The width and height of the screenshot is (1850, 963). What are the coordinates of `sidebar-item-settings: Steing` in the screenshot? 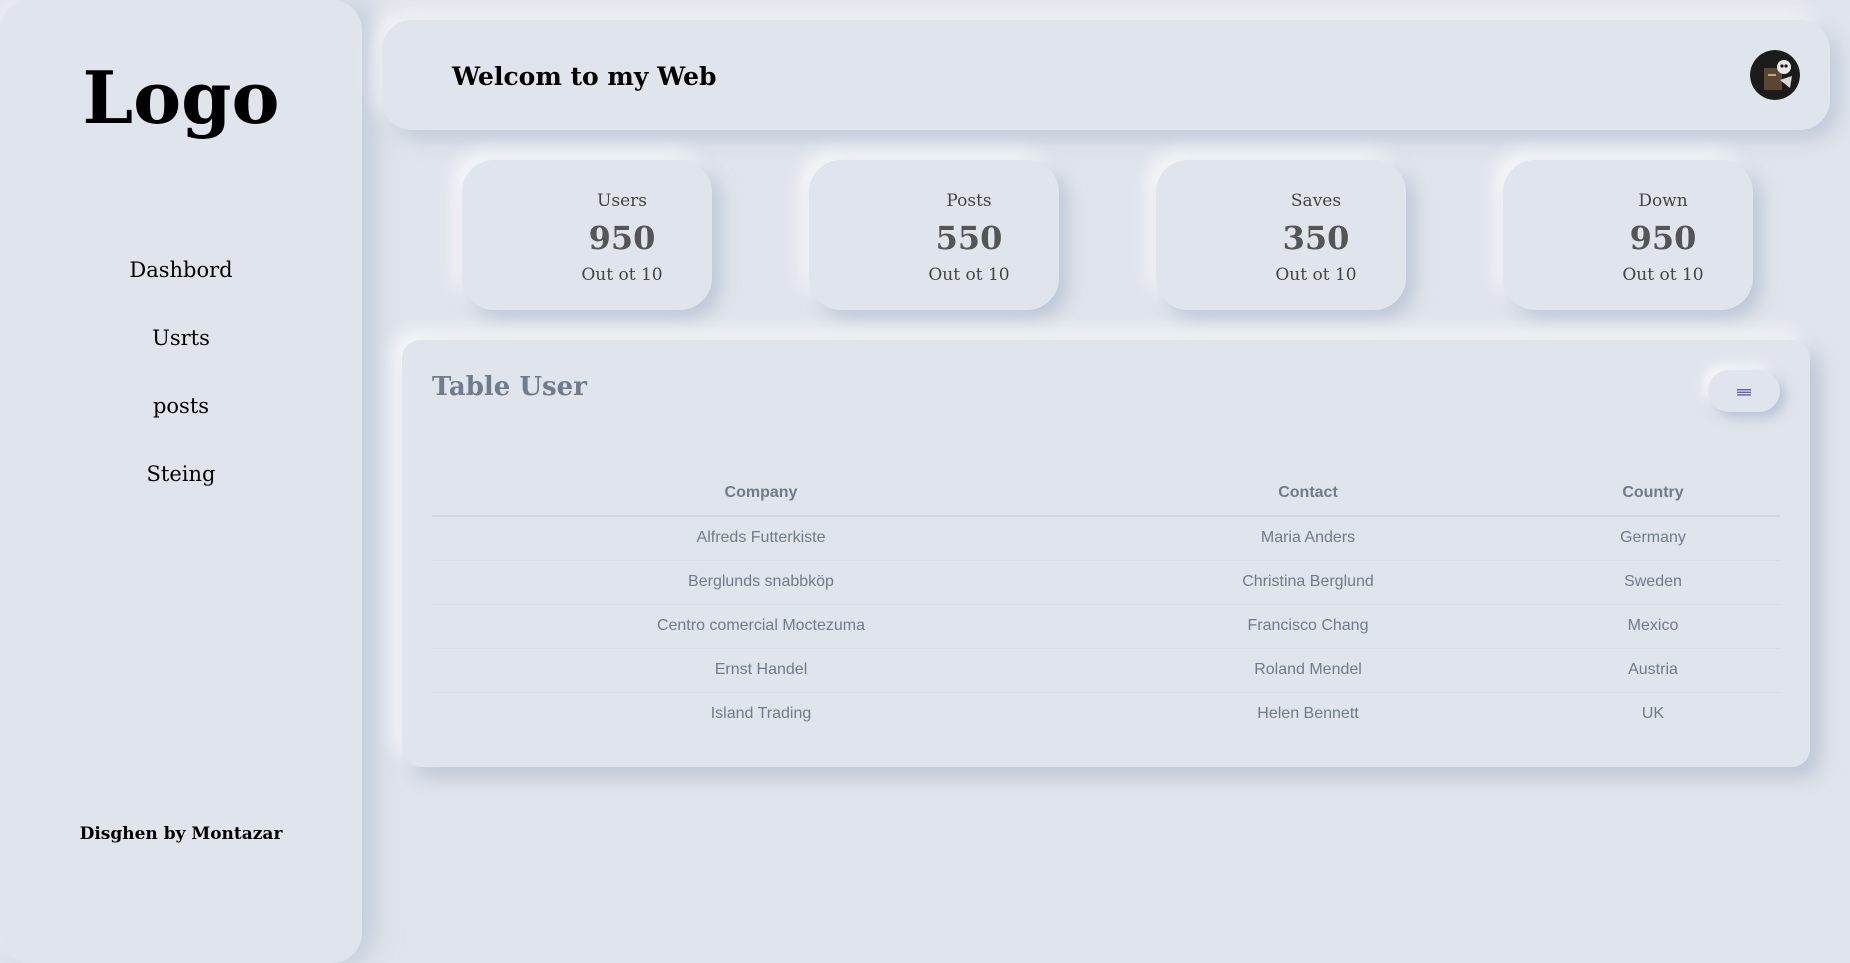 It's located at (181, 490).